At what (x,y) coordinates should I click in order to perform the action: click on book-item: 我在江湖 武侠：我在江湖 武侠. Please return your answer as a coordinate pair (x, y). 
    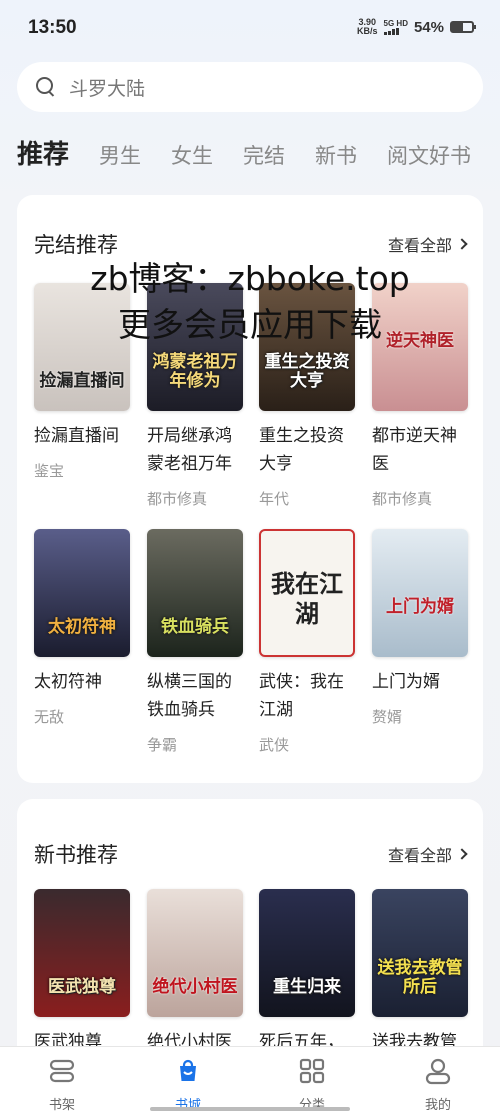
    Looking at the image, I should click on (307, 642).